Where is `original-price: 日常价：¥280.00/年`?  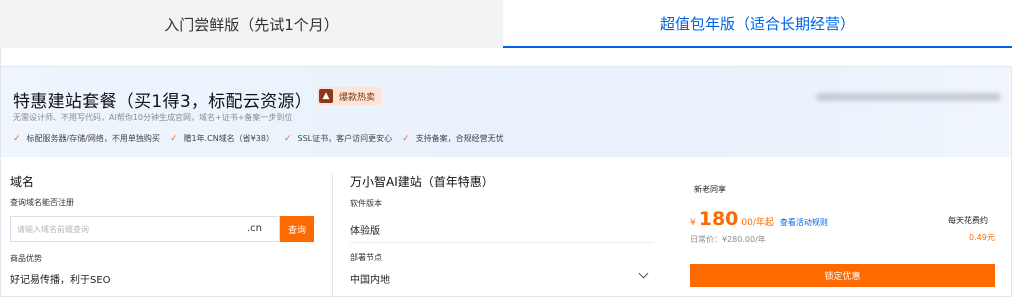 original-price: 日常价：¥280.00/年 is located at coordinates (728, 239).